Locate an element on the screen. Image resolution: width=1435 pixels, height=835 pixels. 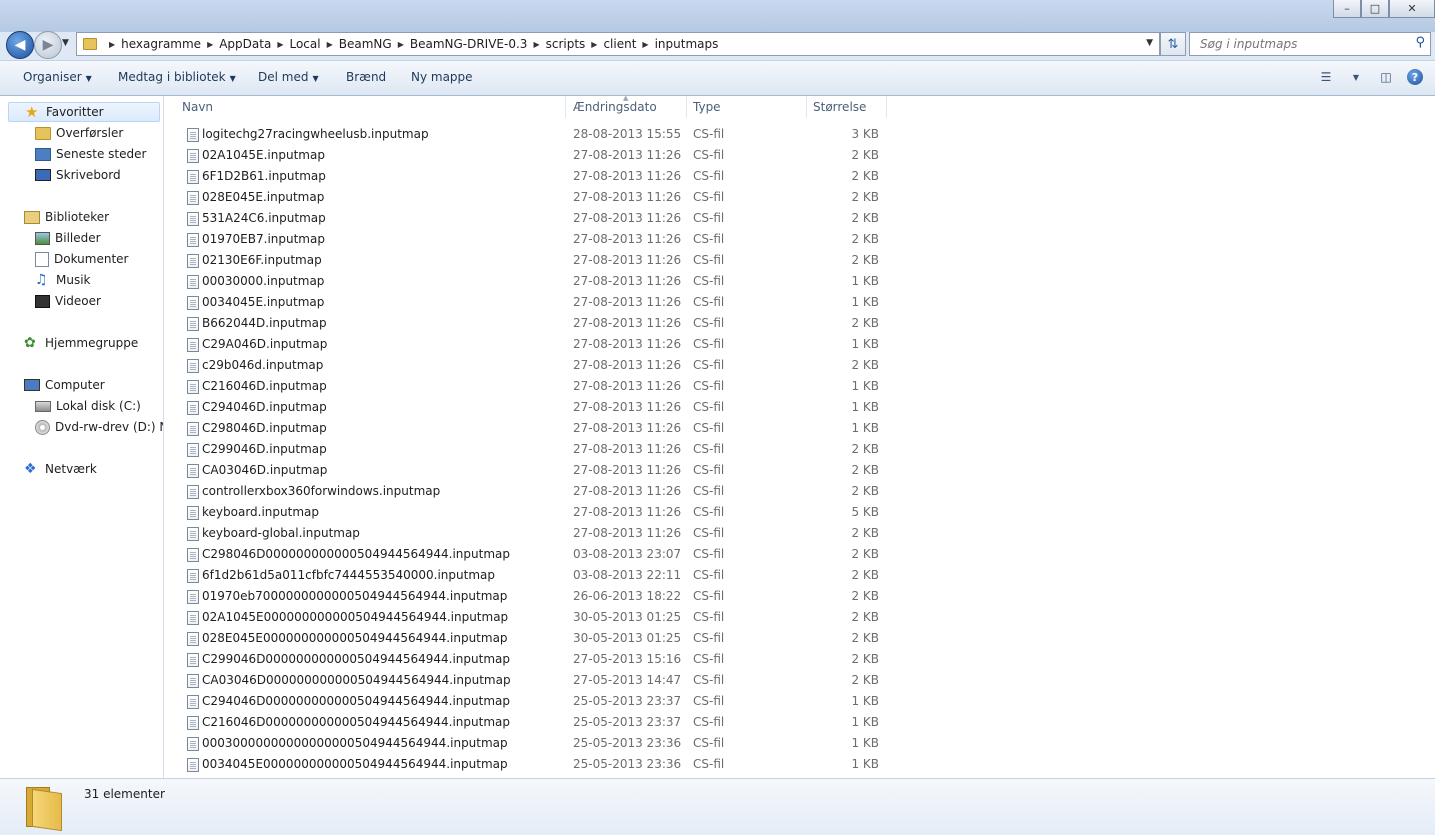
sidebar-item-computer: Computer is located at coordinates (64, 385).